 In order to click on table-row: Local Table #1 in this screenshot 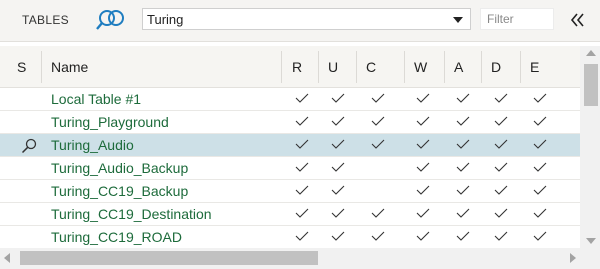, I will do `click(290, 99)`.